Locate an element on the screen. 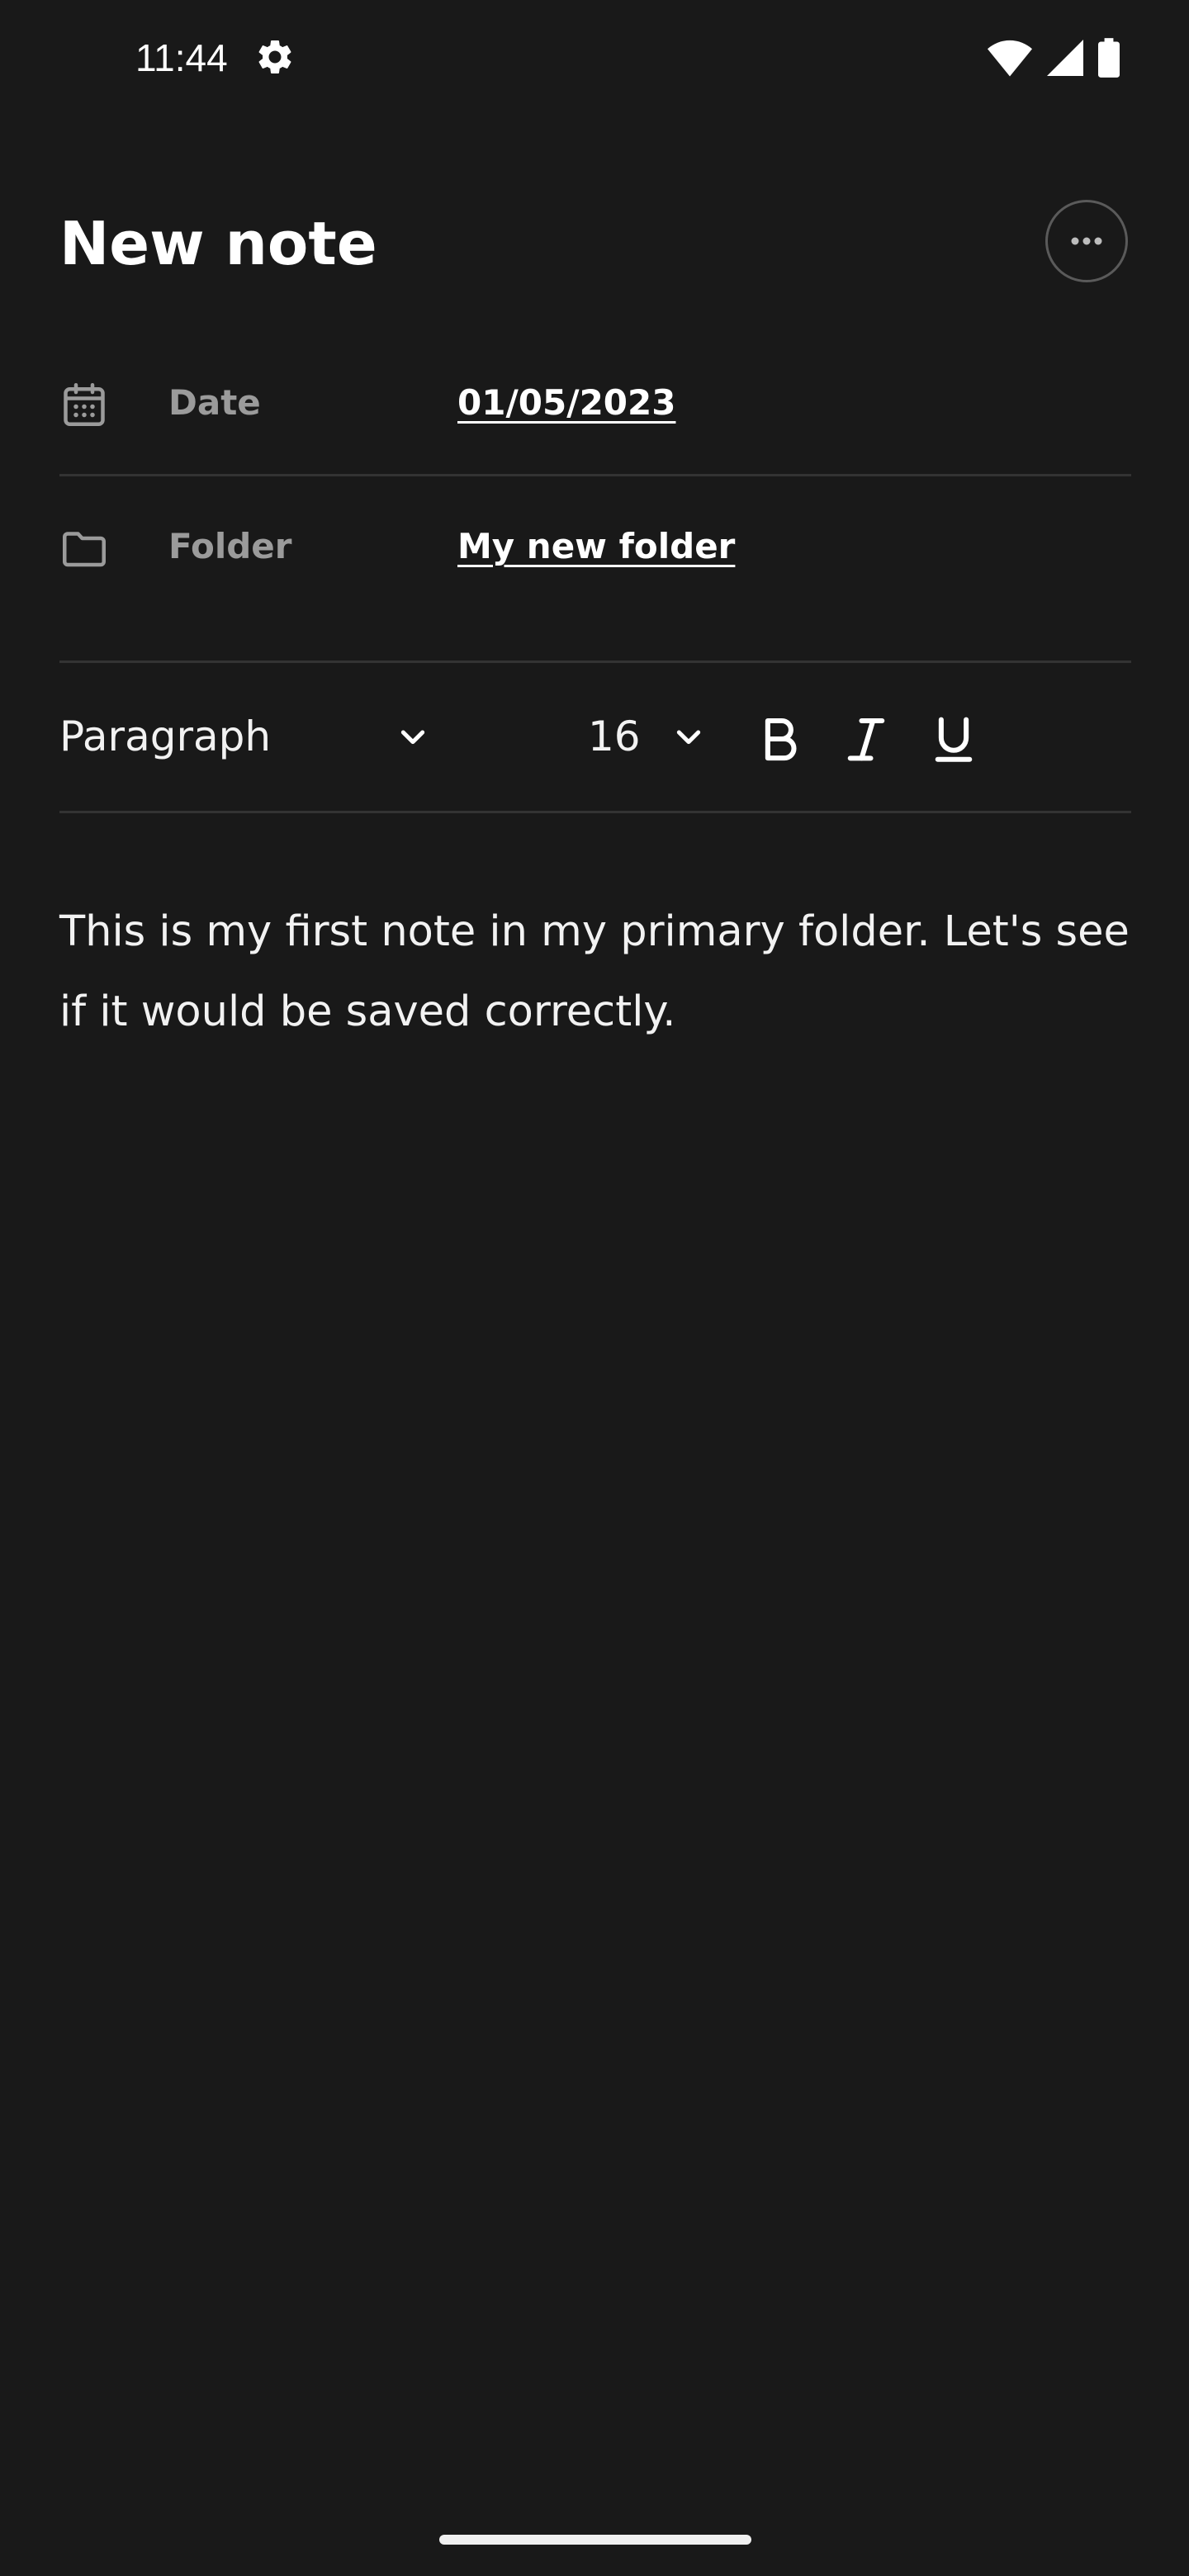 The height and width of the screenshot is (2576, 1189). calendar-icon is located at coordinates (84, 404).